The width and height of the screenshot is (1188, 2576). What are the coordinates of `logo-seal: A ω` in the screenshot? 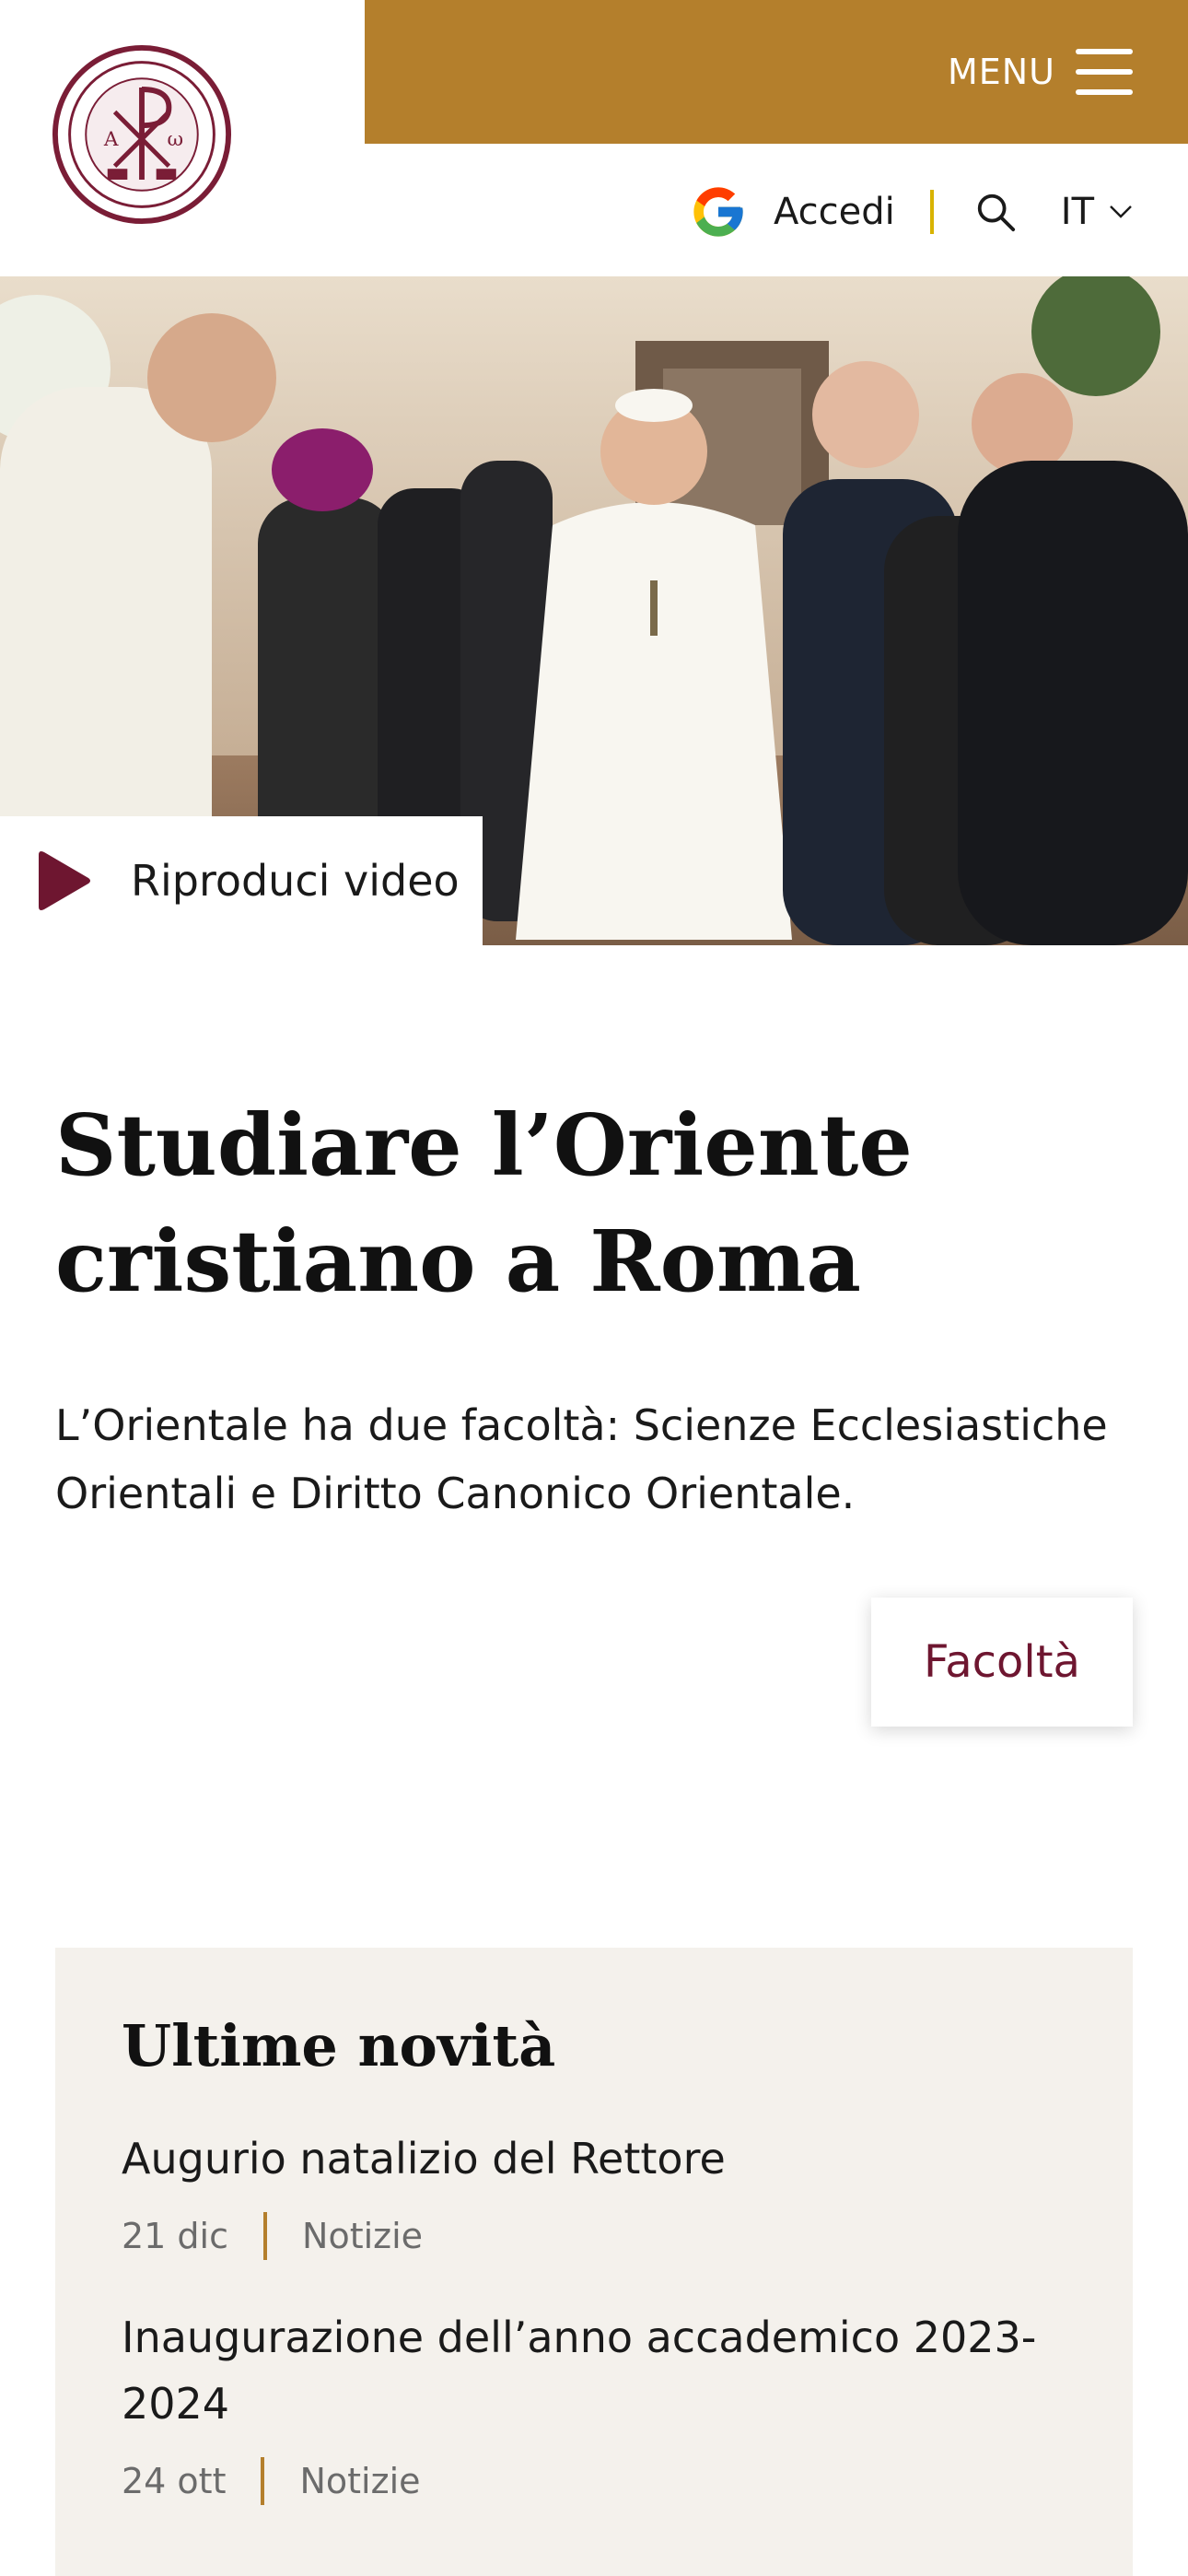 It's located at (142, 134).